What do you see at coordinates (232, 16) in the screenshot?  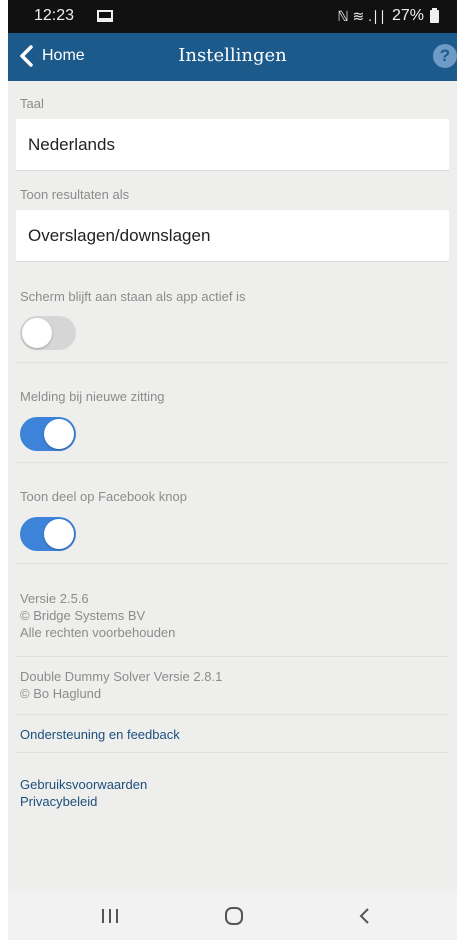 I see `status-bar: 12:23 ℕ ≋ .∣∣ 27%` at bounding box center [232, 16].